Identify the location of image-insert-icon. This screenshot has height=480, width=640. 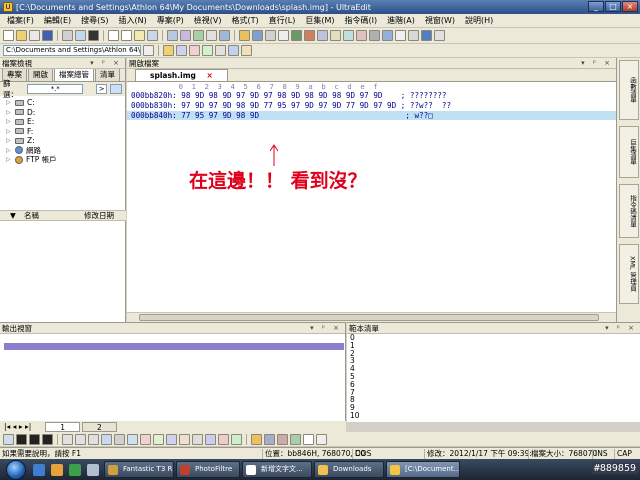
(158, 439).